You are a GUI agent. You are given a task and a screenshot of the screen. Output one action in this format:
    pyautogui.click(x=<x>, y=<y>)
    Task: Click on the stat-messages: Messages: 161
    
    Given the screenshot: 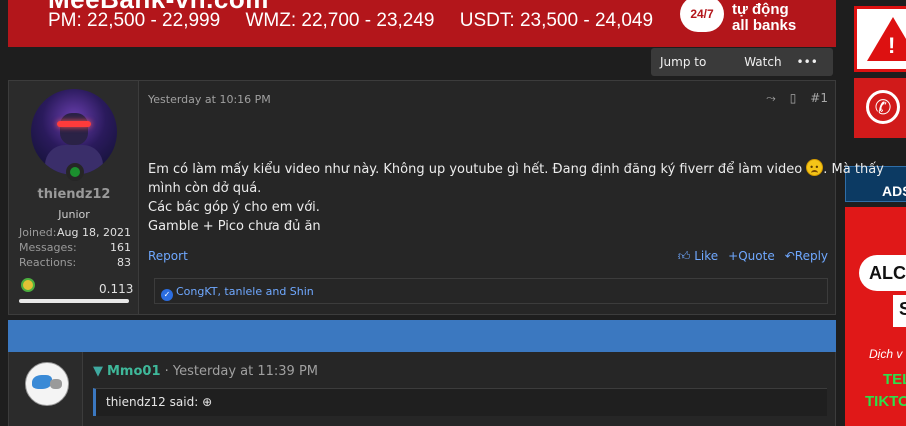 What is the action you would take?
    pyautogui.click(x=75, y=247)
    